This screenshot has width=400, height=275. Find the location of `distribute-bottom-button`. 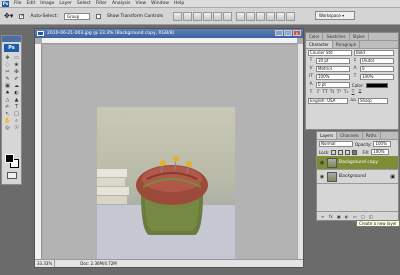

distribute-bottom-button is located at coordinates (260, 16).